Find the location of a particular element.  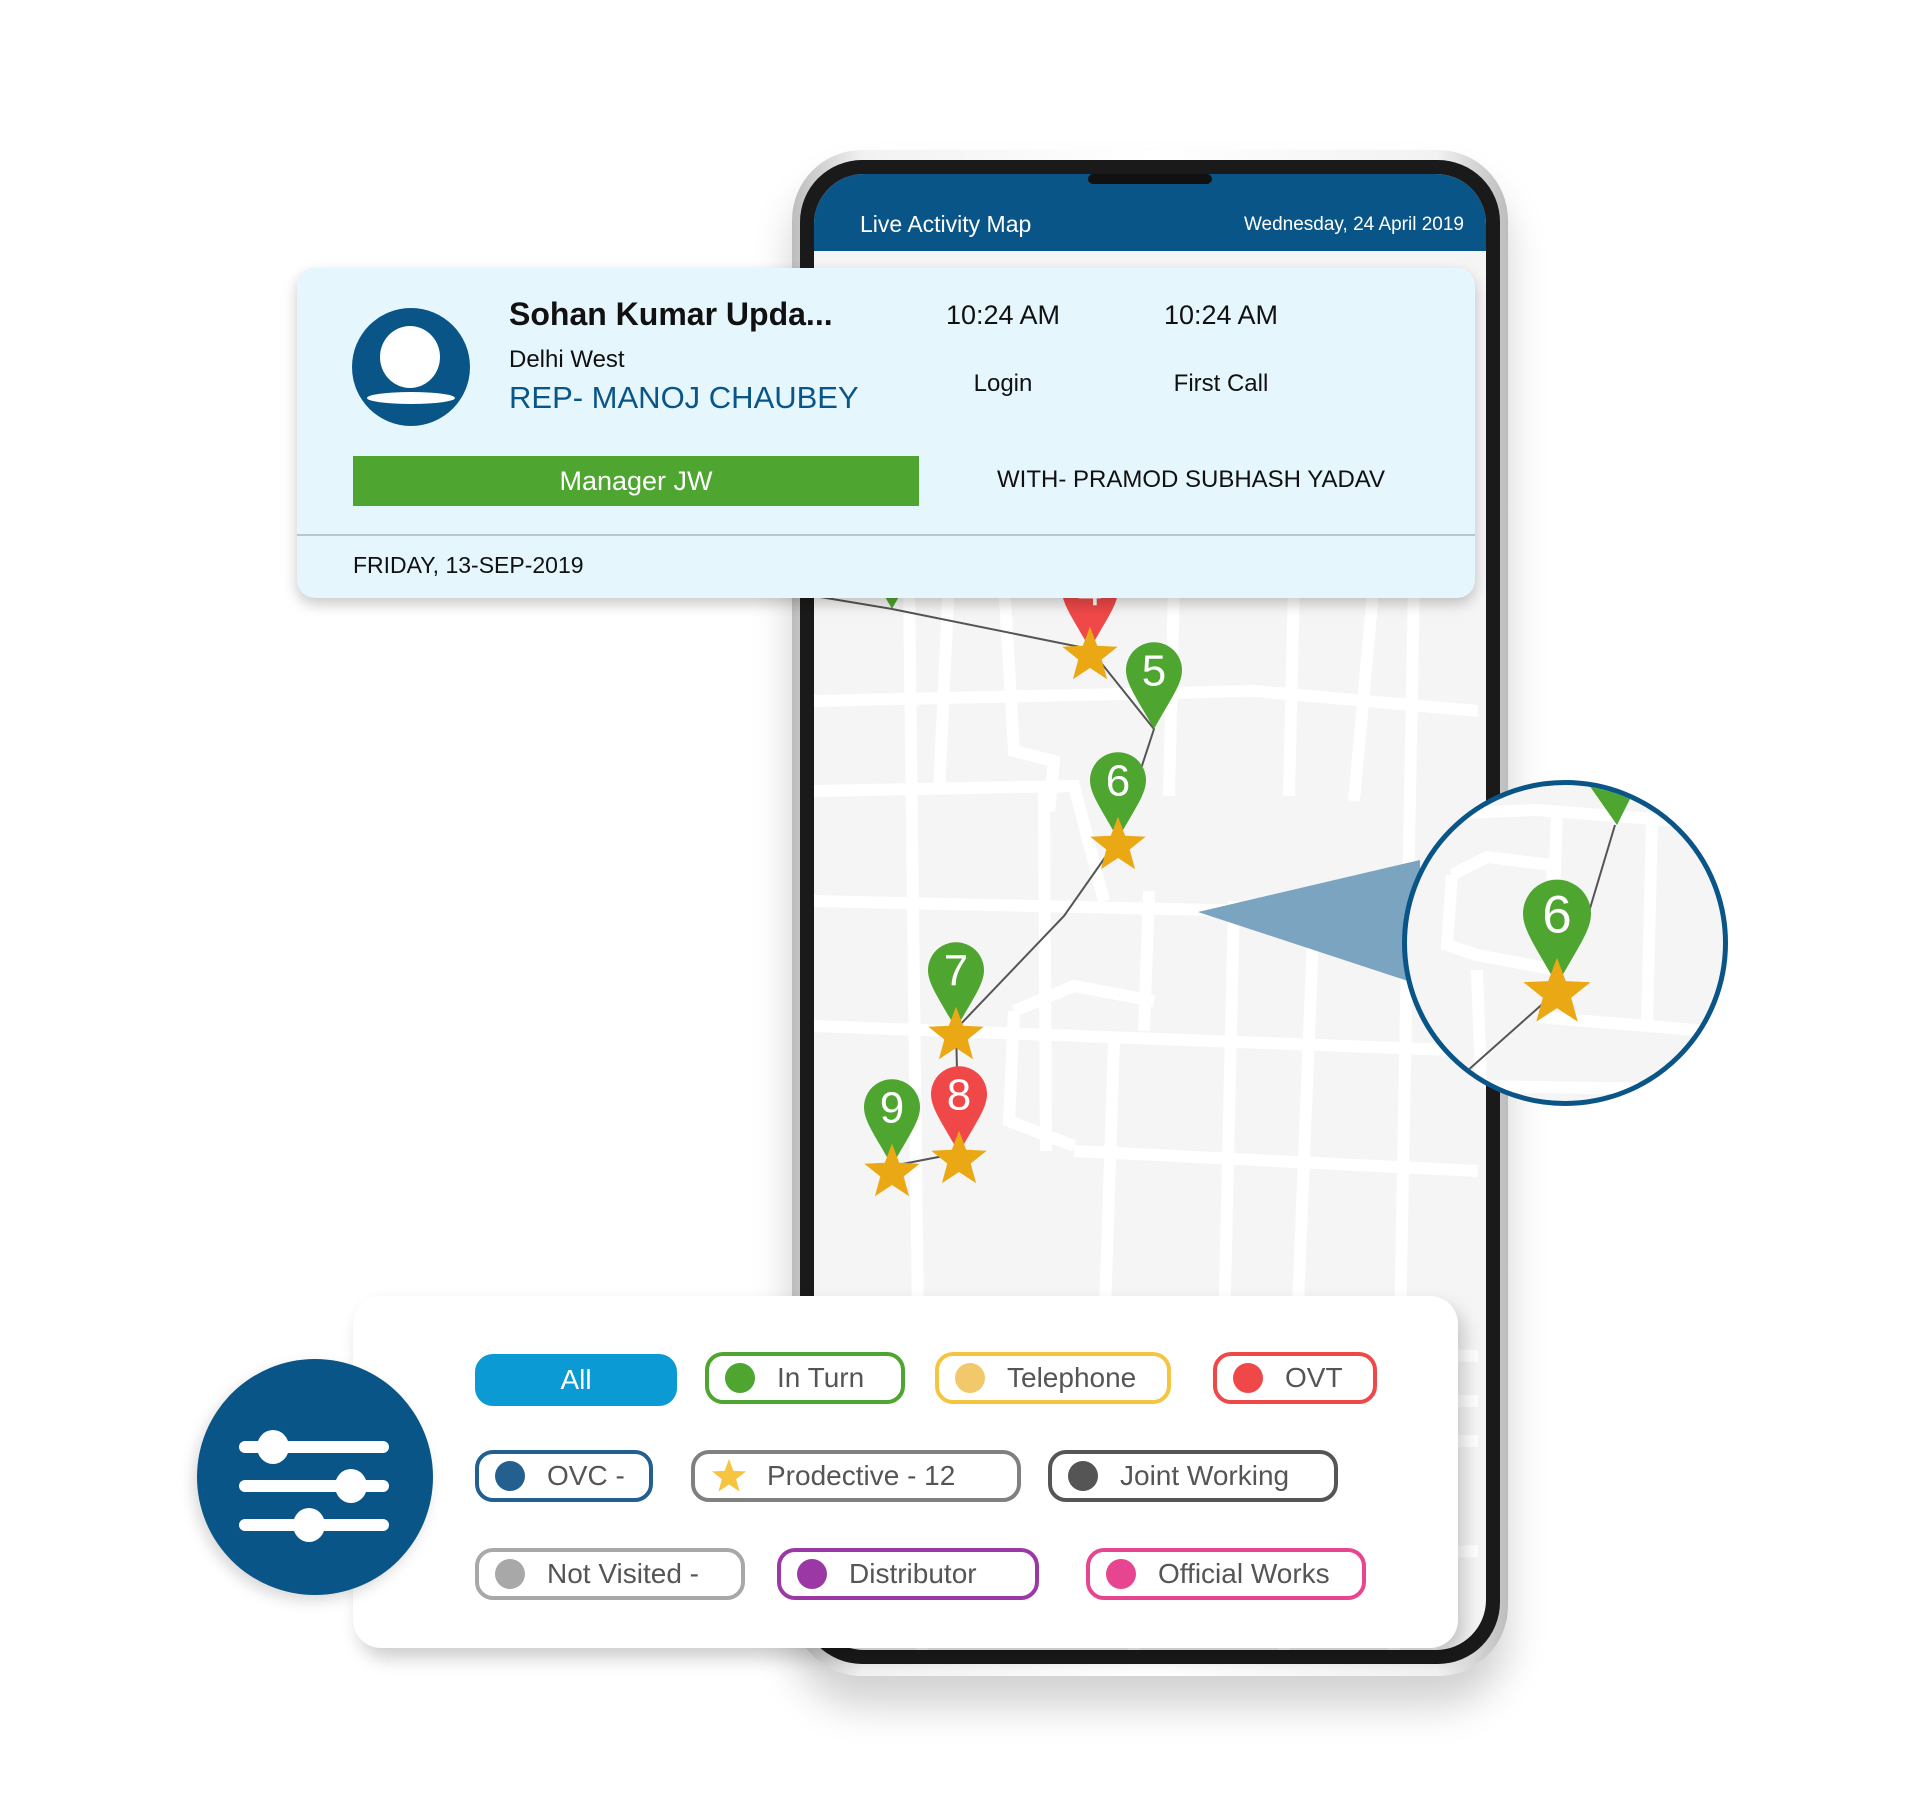

filter-chip-label: Official Works is located at coordinates (1244, 1573).